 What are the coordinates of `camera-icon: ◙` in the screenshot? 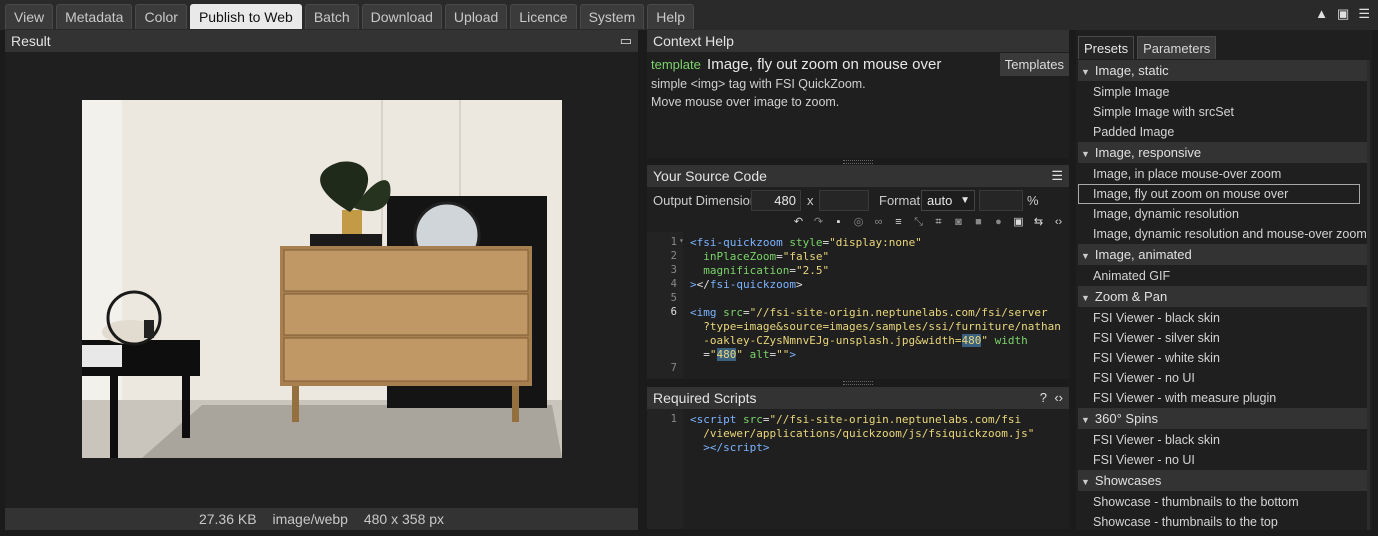 It's located at (958, 222).